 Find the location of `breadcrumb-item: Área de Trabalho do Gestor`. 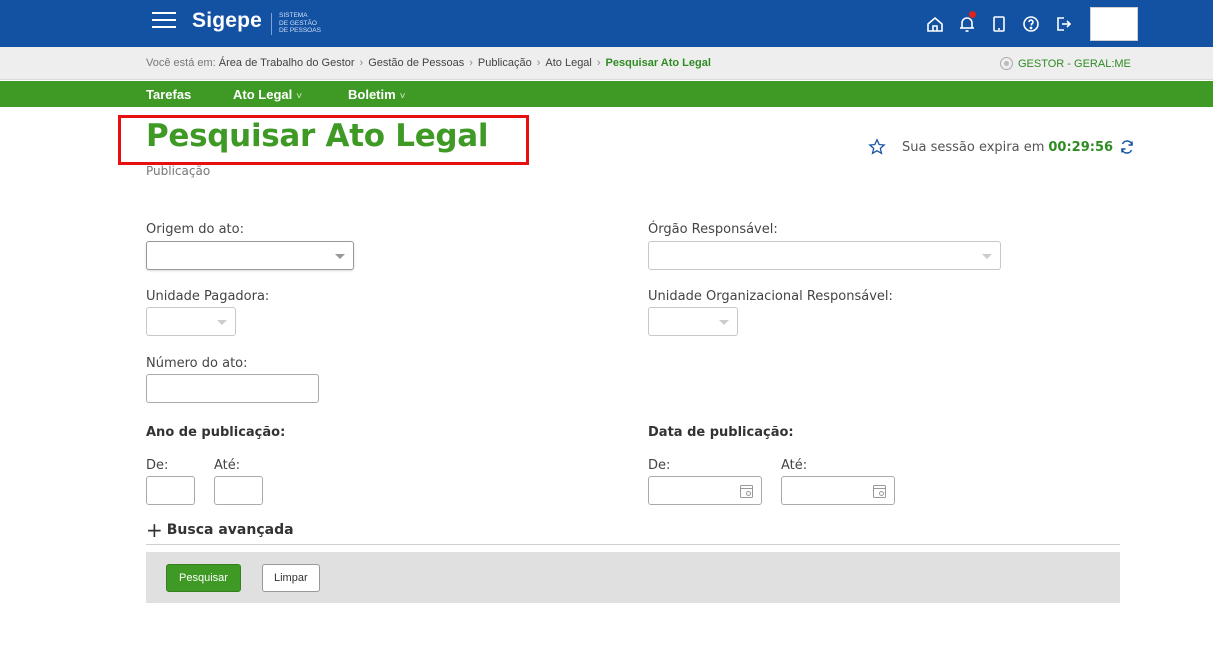

breadcrumb-item: Área de Trabalho do Gestor is located at coordinates (287, 63).